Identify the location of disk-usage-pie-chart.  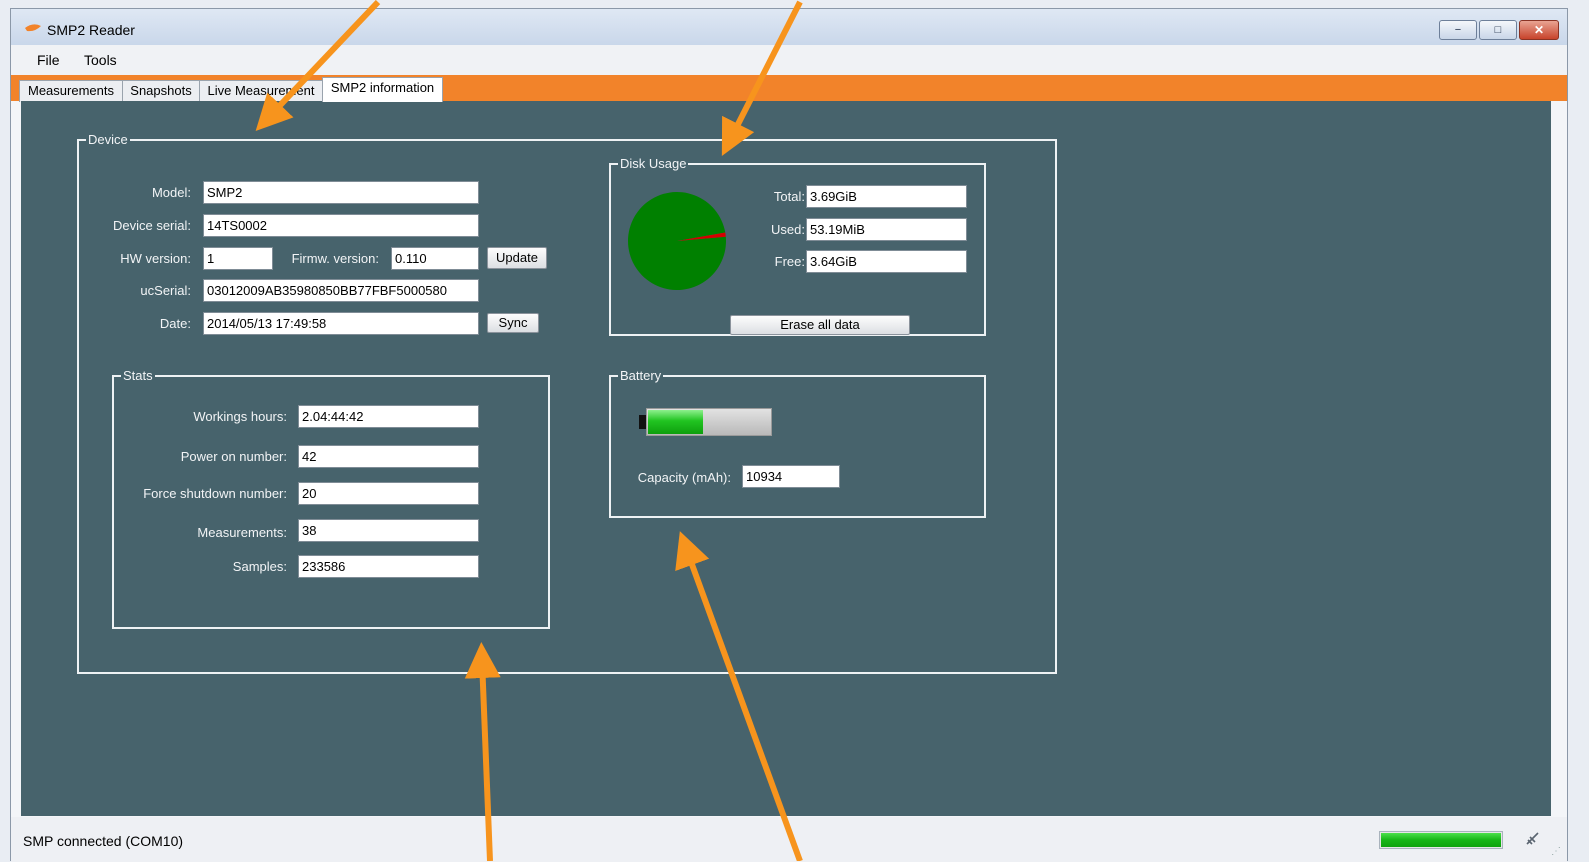
(677, 241).